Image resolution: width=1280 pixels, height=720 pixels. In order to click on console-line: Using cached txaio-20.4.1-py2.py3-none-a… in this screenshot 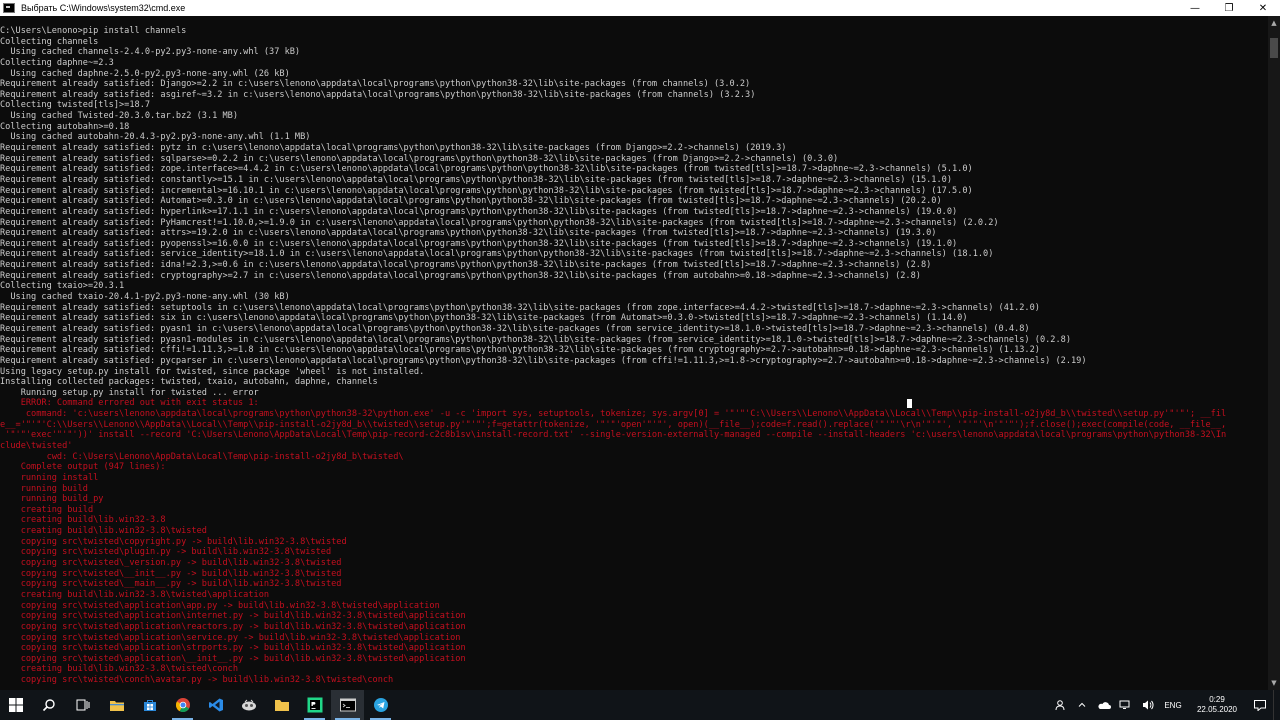, I will do `click(145, 297)`.